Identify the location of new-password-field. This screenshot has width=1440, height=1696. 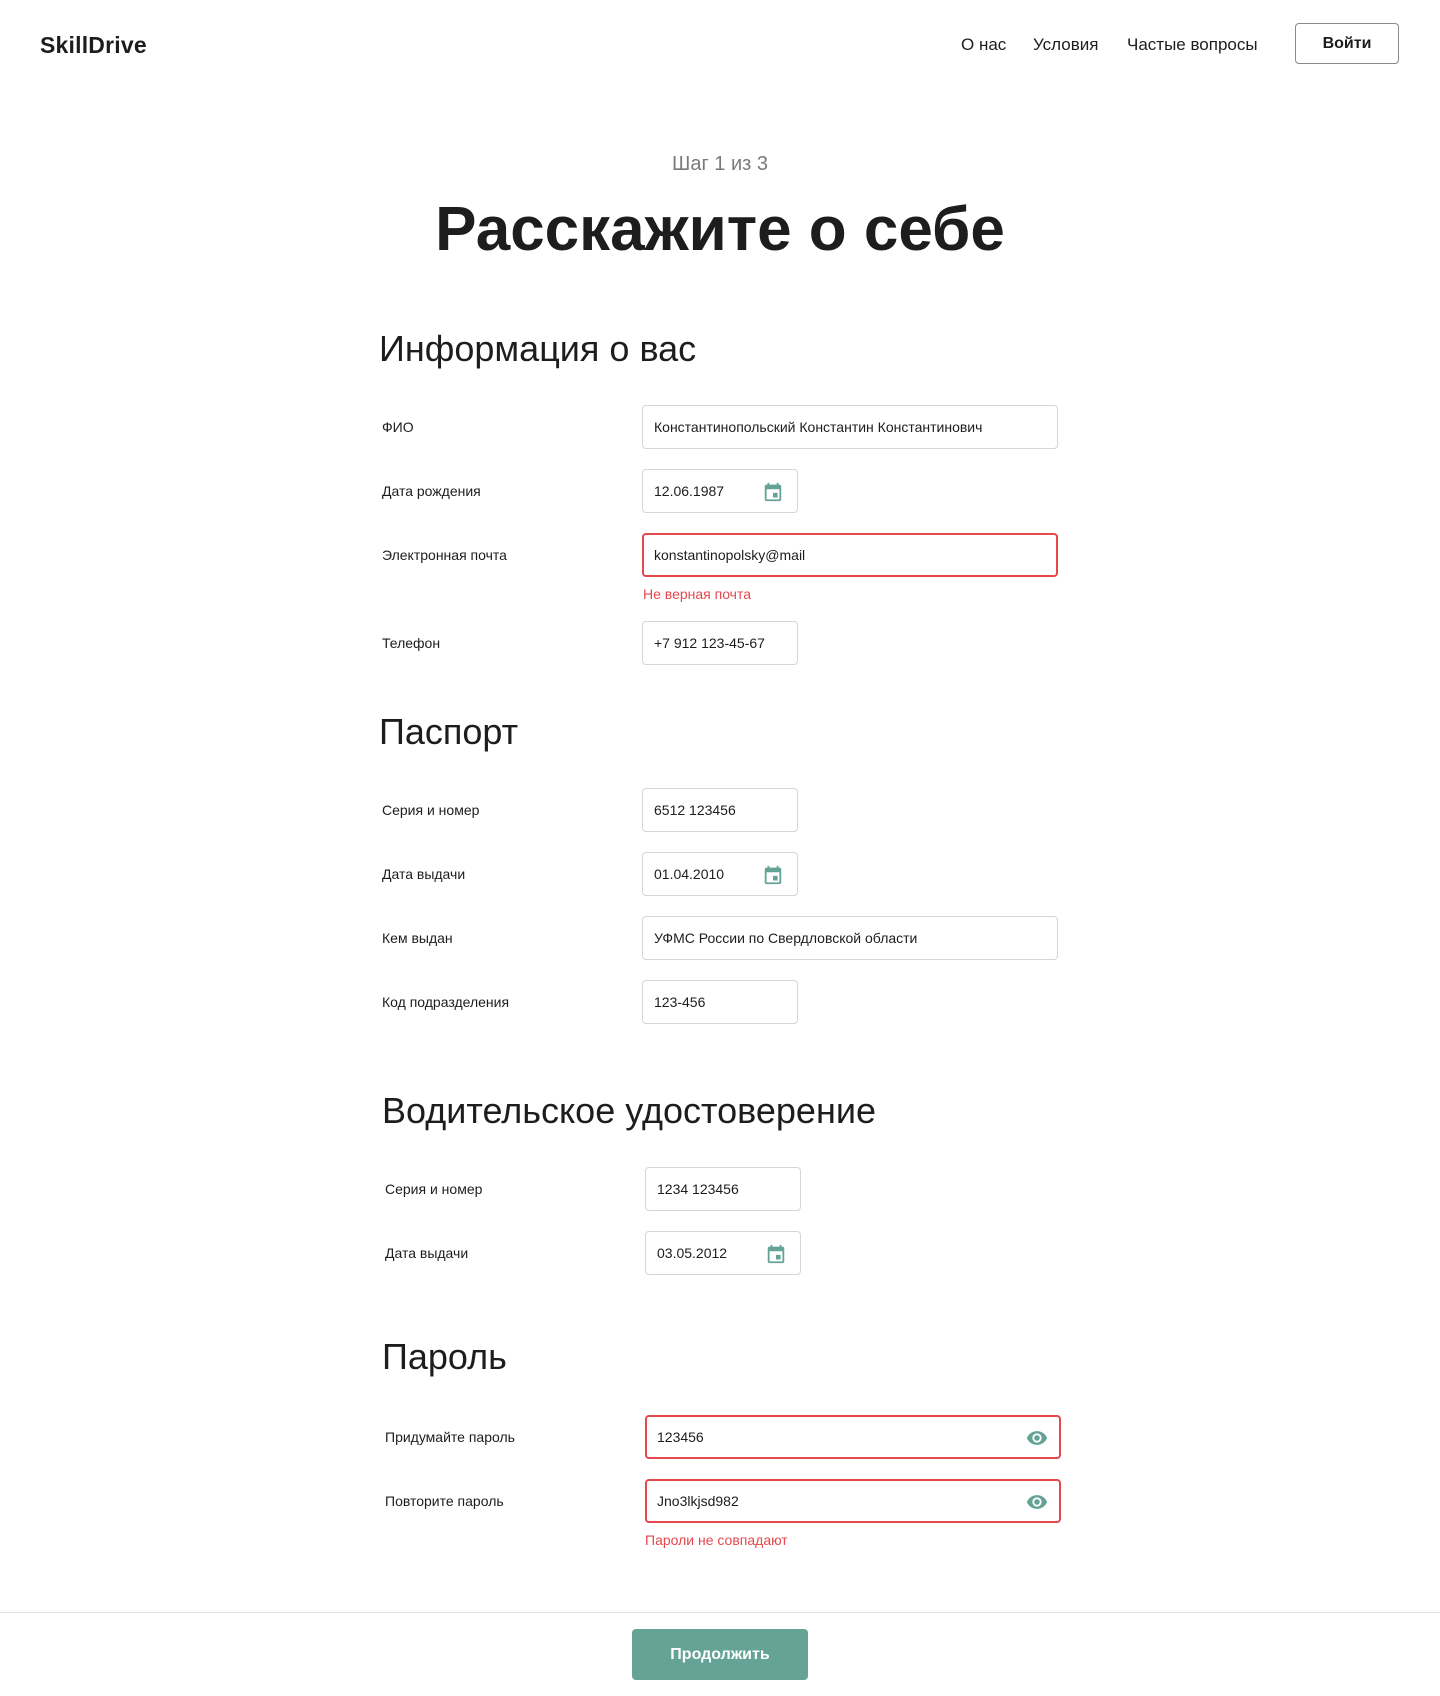
(853, 1437).